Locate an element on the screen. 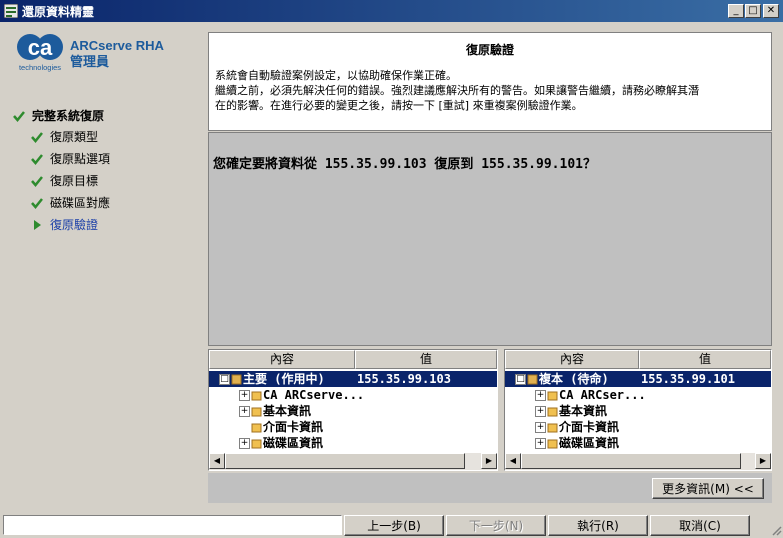 The width and height of the screenshot is (783, 538). step-recovery-point-options: 復原點選項 is located at coordinates (70, 159).